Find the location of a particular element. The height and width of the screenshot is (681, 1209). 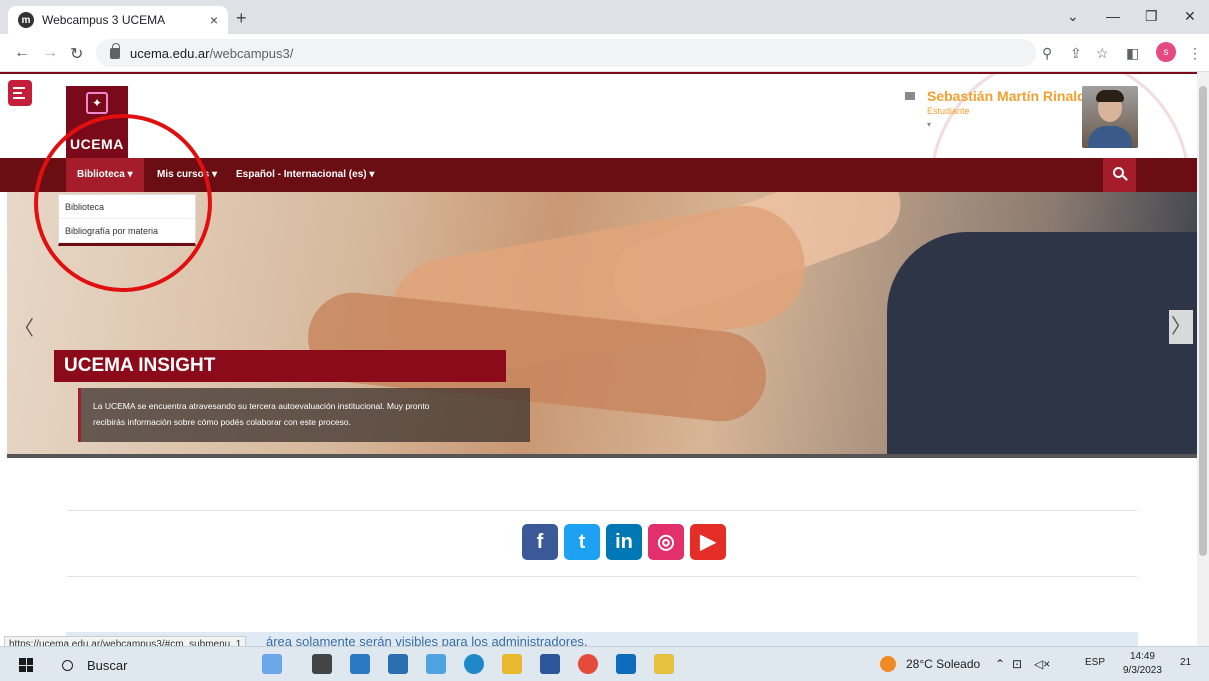

eagle-crest-icon: ✦ is located at coordinates (97, 103).